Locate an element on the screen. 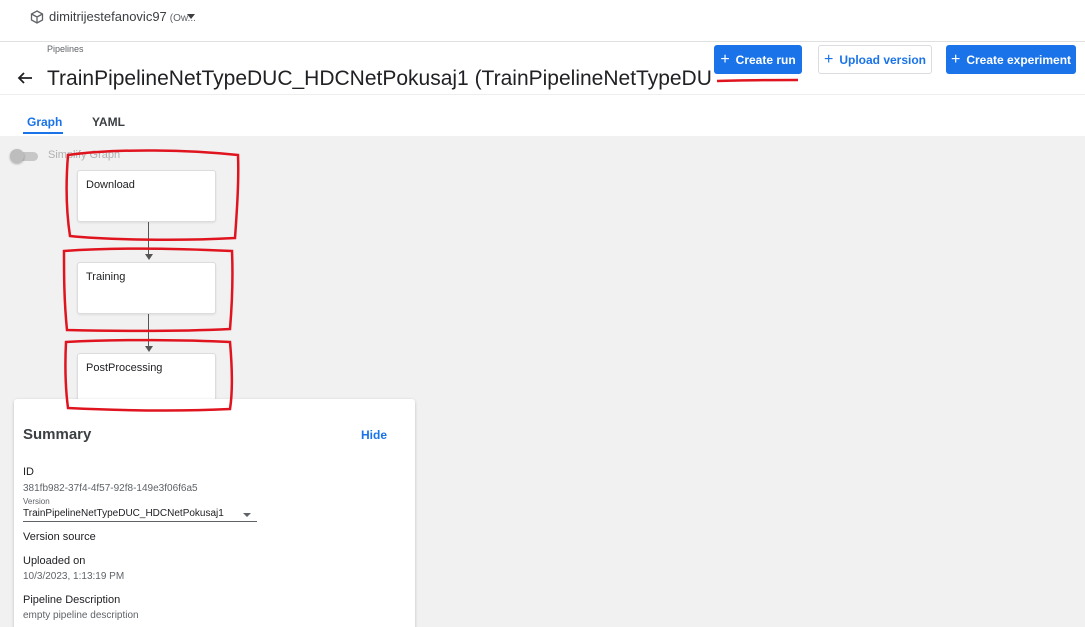 The image size is (1085, 627). create-experiment-label: Create experiment is located at coordinates (1019, 59).